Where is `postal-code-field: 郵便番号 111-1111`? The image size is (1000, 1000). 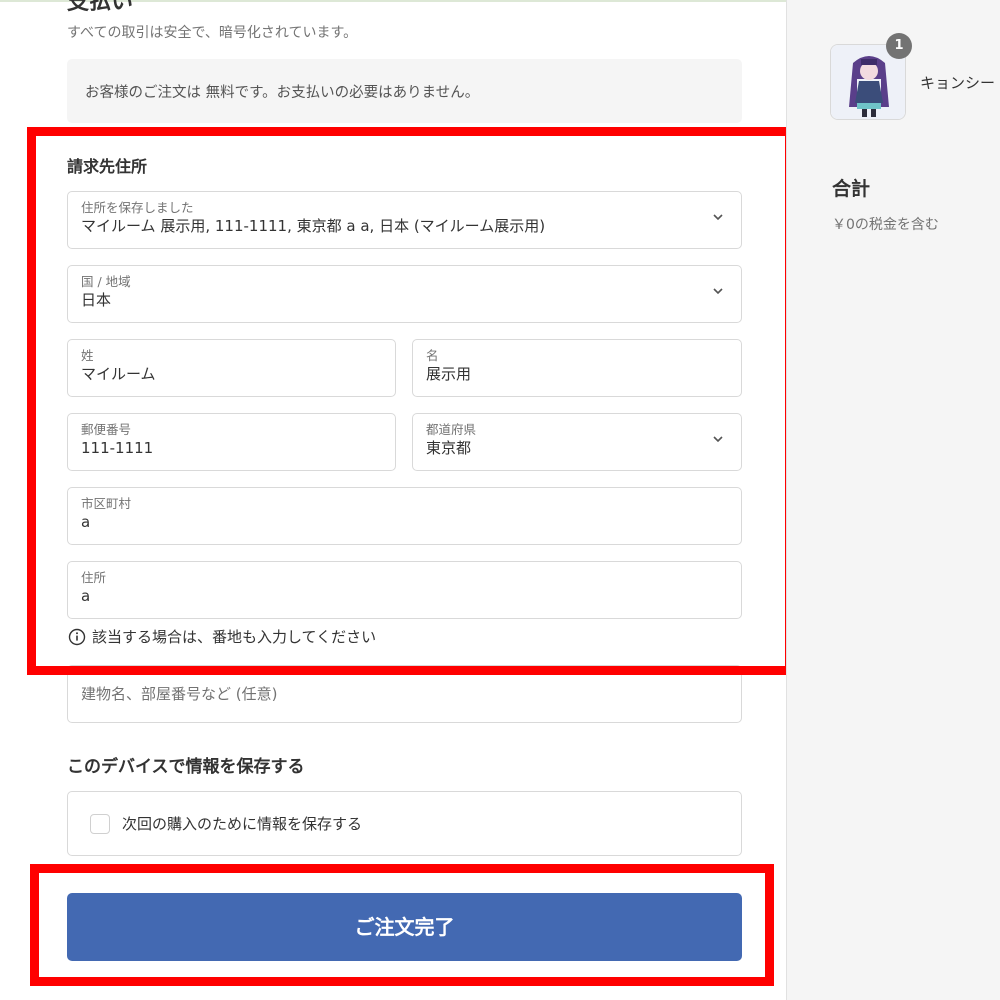
postal-code-field: 郵便番号 111-1111 is located at coordinates (231, 442).